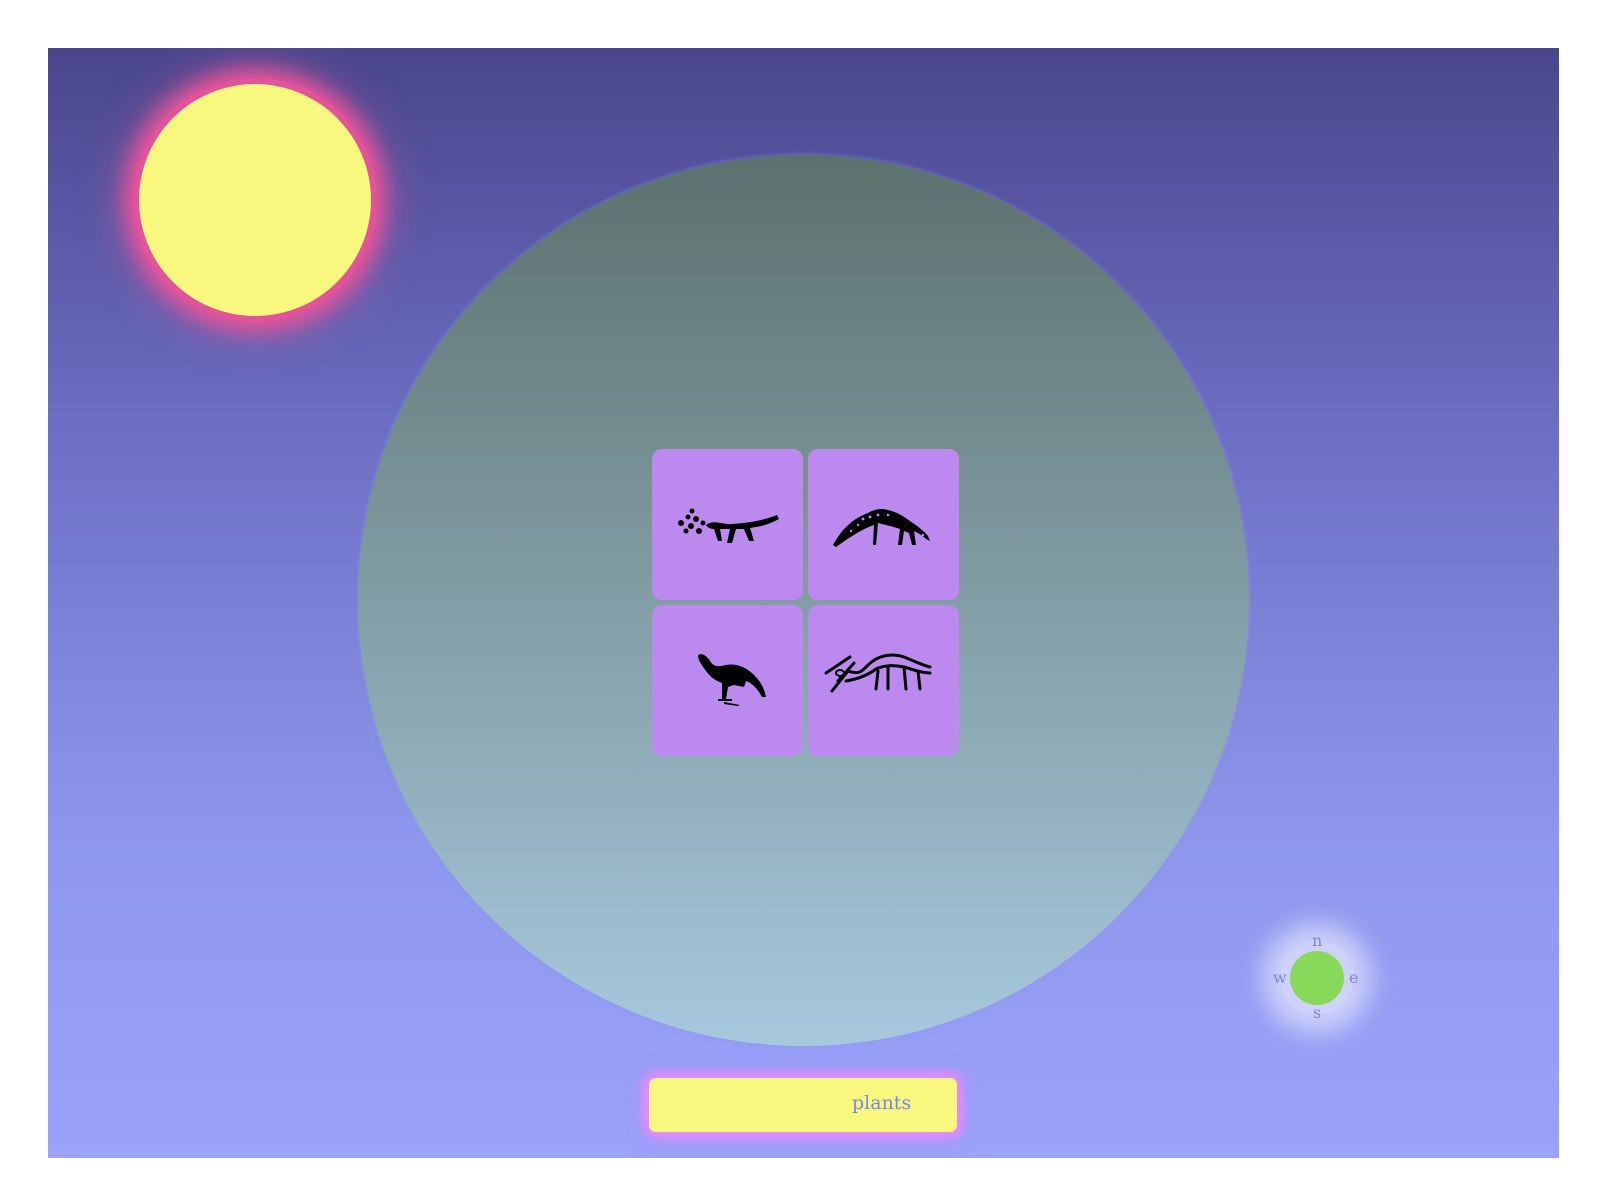  Describe the element at coordinates (1317, 1013) in the screenshot. I see `compass-south-label: s` at that location.